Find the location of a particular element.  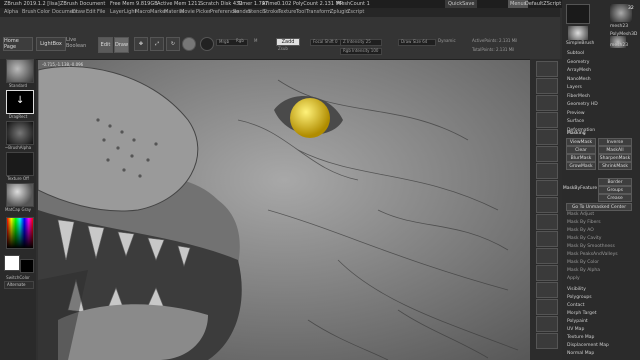

edit-button: Edit is located at coordinates (105, 45).